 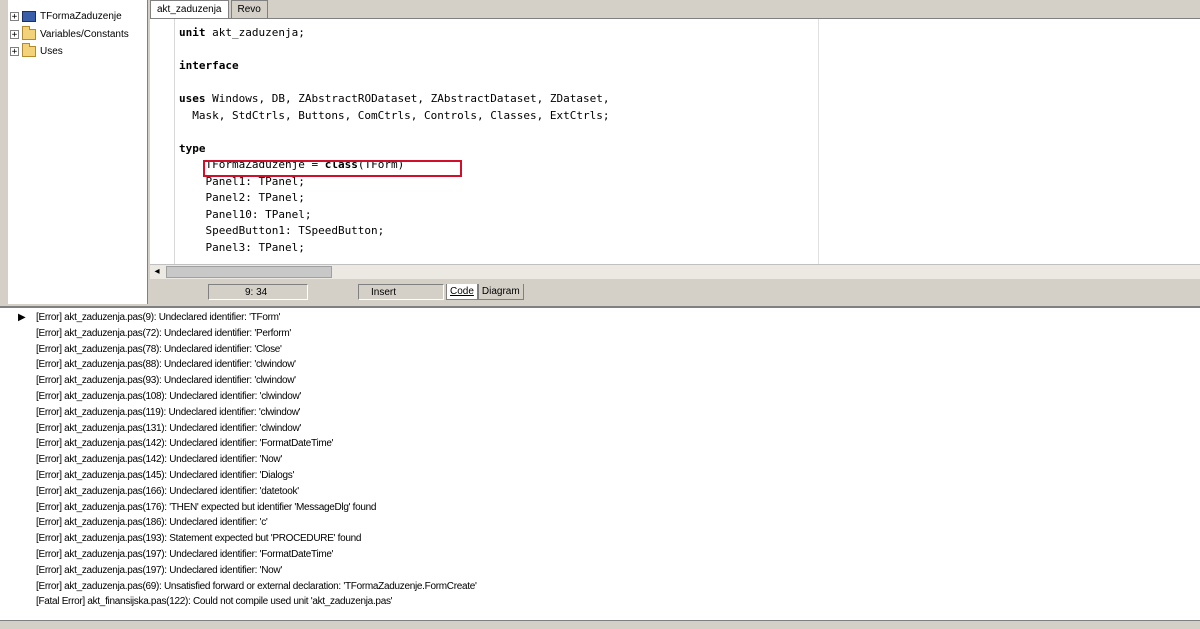 What do you see at coordinates (332, 168) in the screenshot?
I see `highlight-box` at bounding box center [332, 168].